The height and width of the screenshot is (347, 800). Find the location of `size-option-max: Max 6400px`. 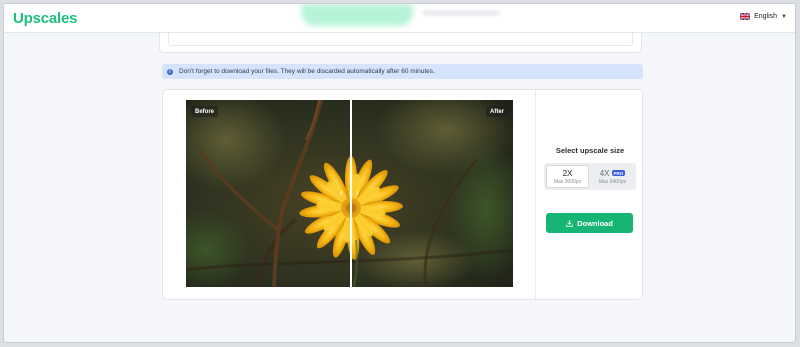

size-option-max: Max 6400px is located at coordinates (612, 181).